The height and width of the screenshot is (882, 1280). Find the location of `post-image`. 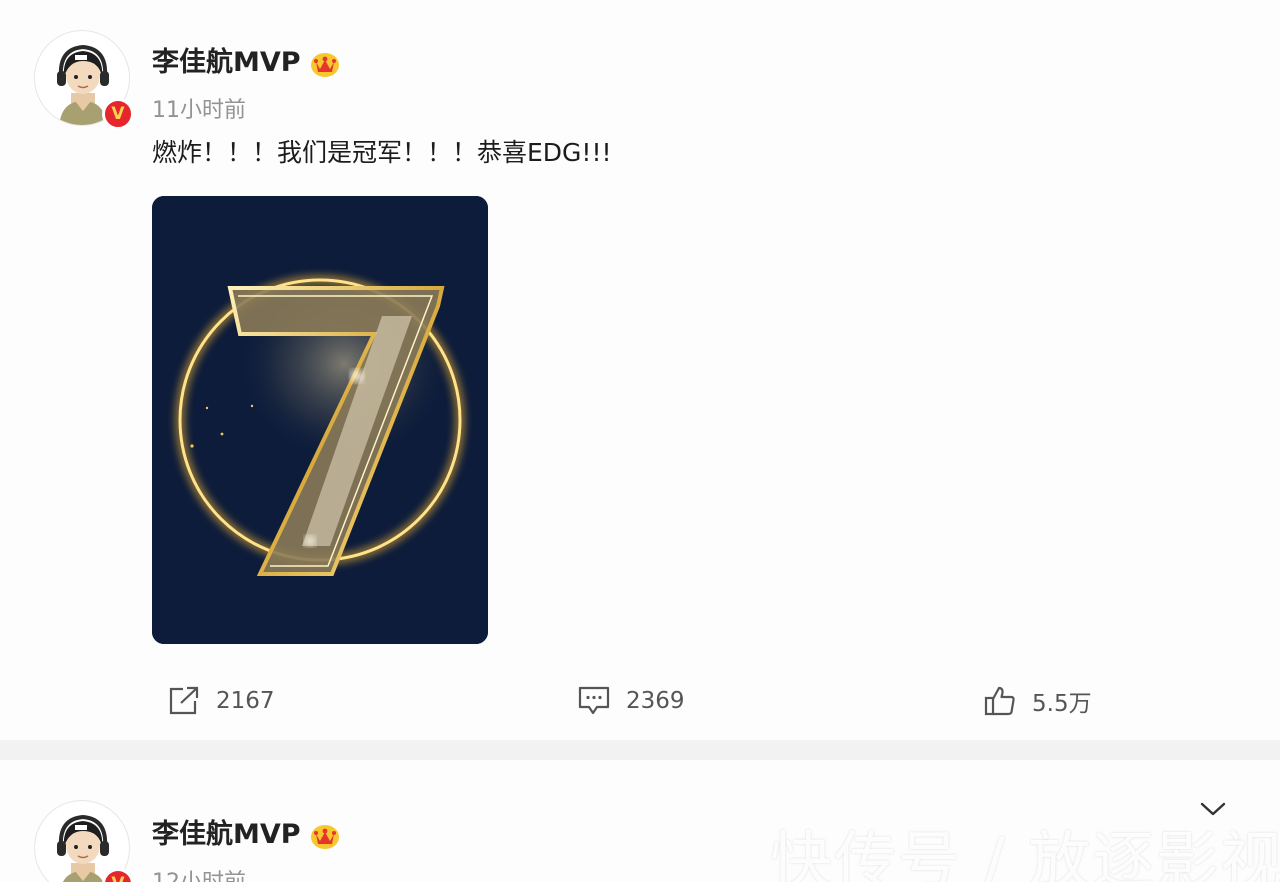

post-image is located at coordinates (320, 420).